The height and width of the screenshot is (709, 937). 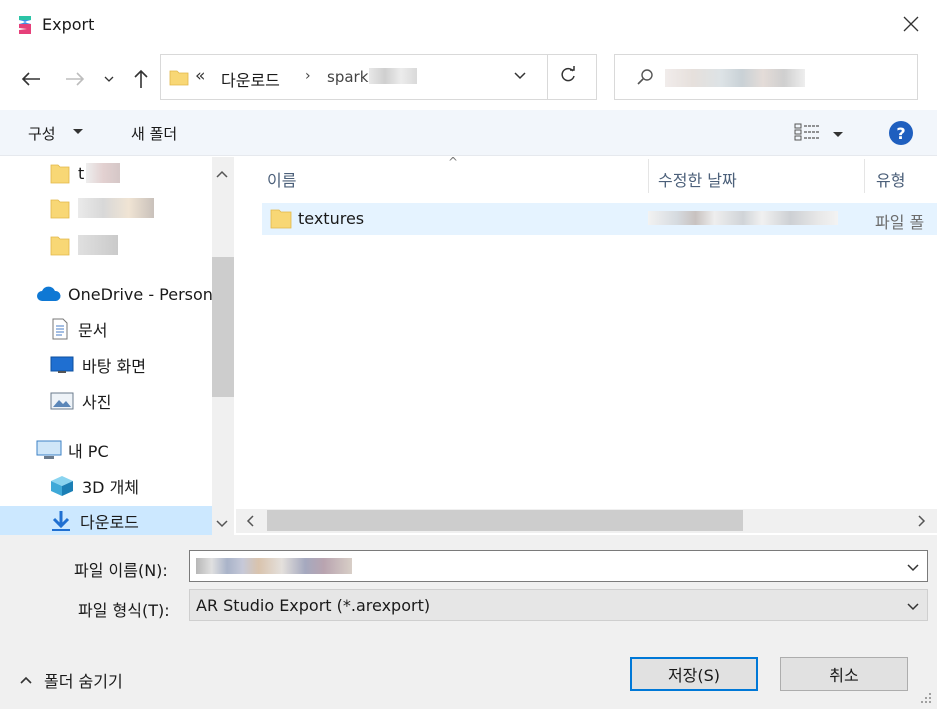 What do you see at coordinates (281, 179) in the screenshot?
I see `column-header-name: 이름` at bounding box center [281, 179].